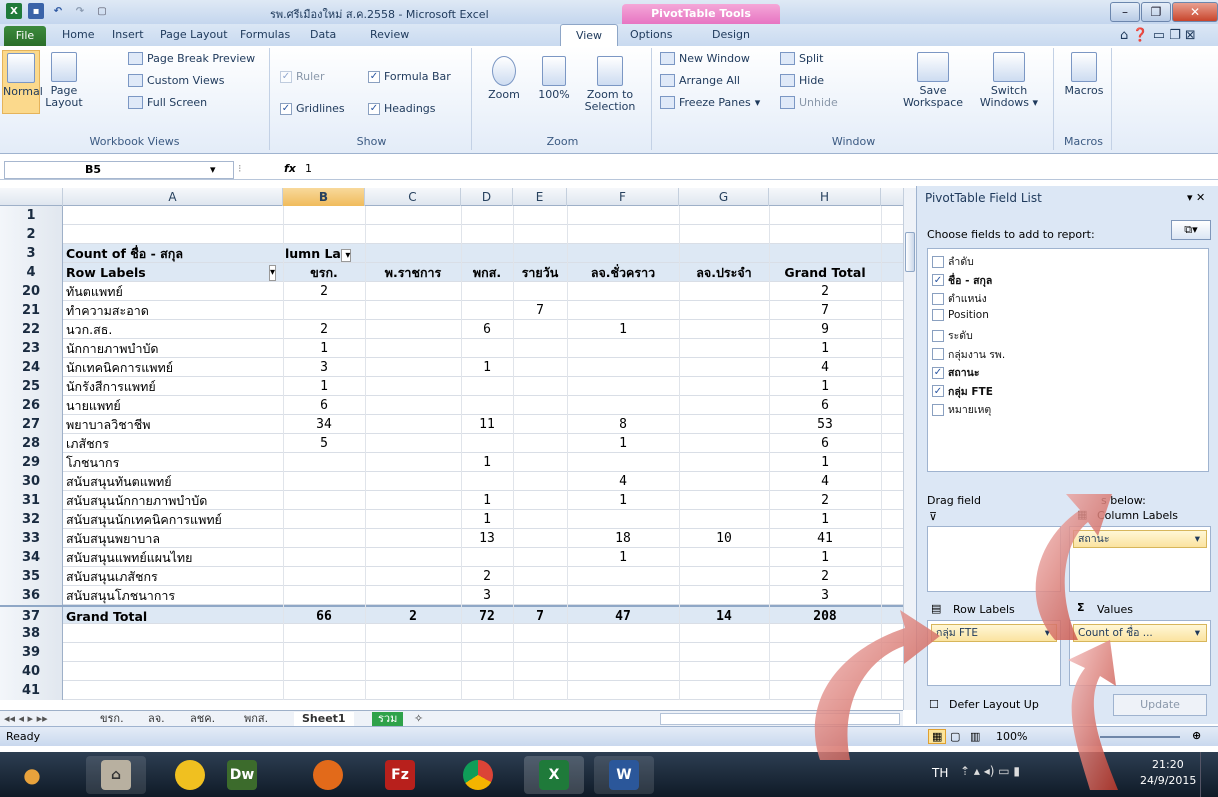 The image size is (1218, 797). I want to click on row-labels-area: กลุ่ม FTE ▾, so click(994, 653).